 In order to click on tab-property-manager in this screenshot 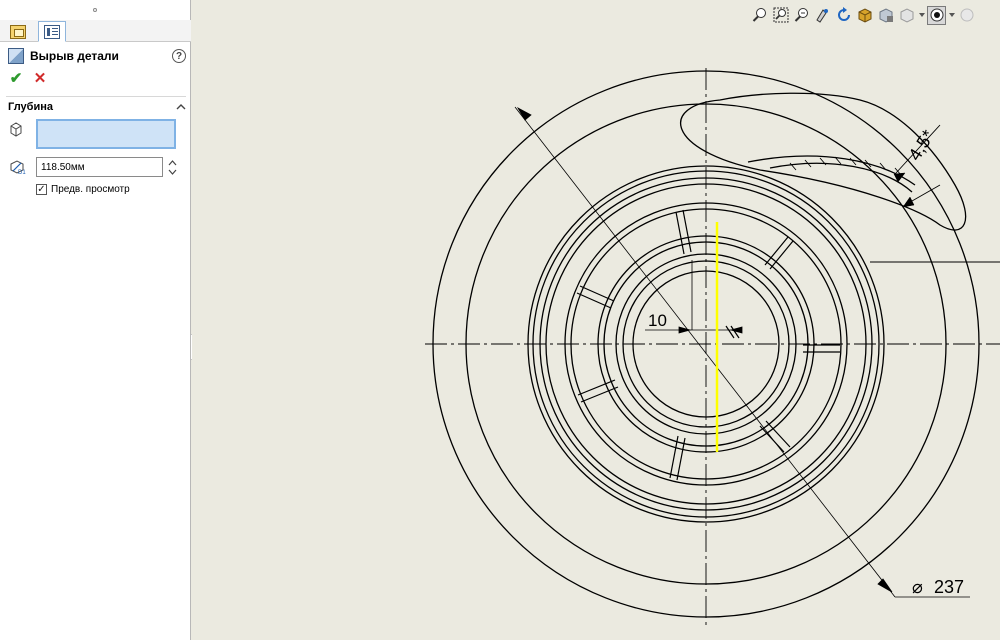, I will do `click(52, 31)`.